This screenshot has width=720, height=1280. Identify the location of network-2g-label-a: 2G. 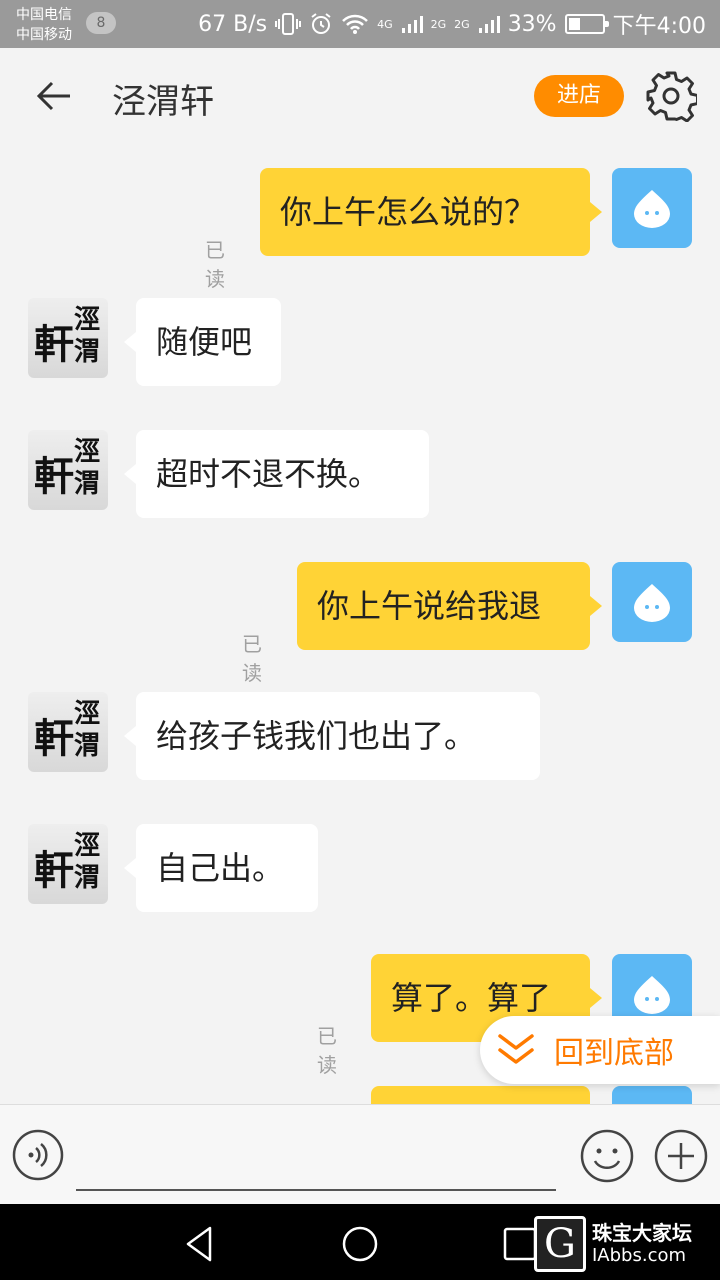
(438, 24).